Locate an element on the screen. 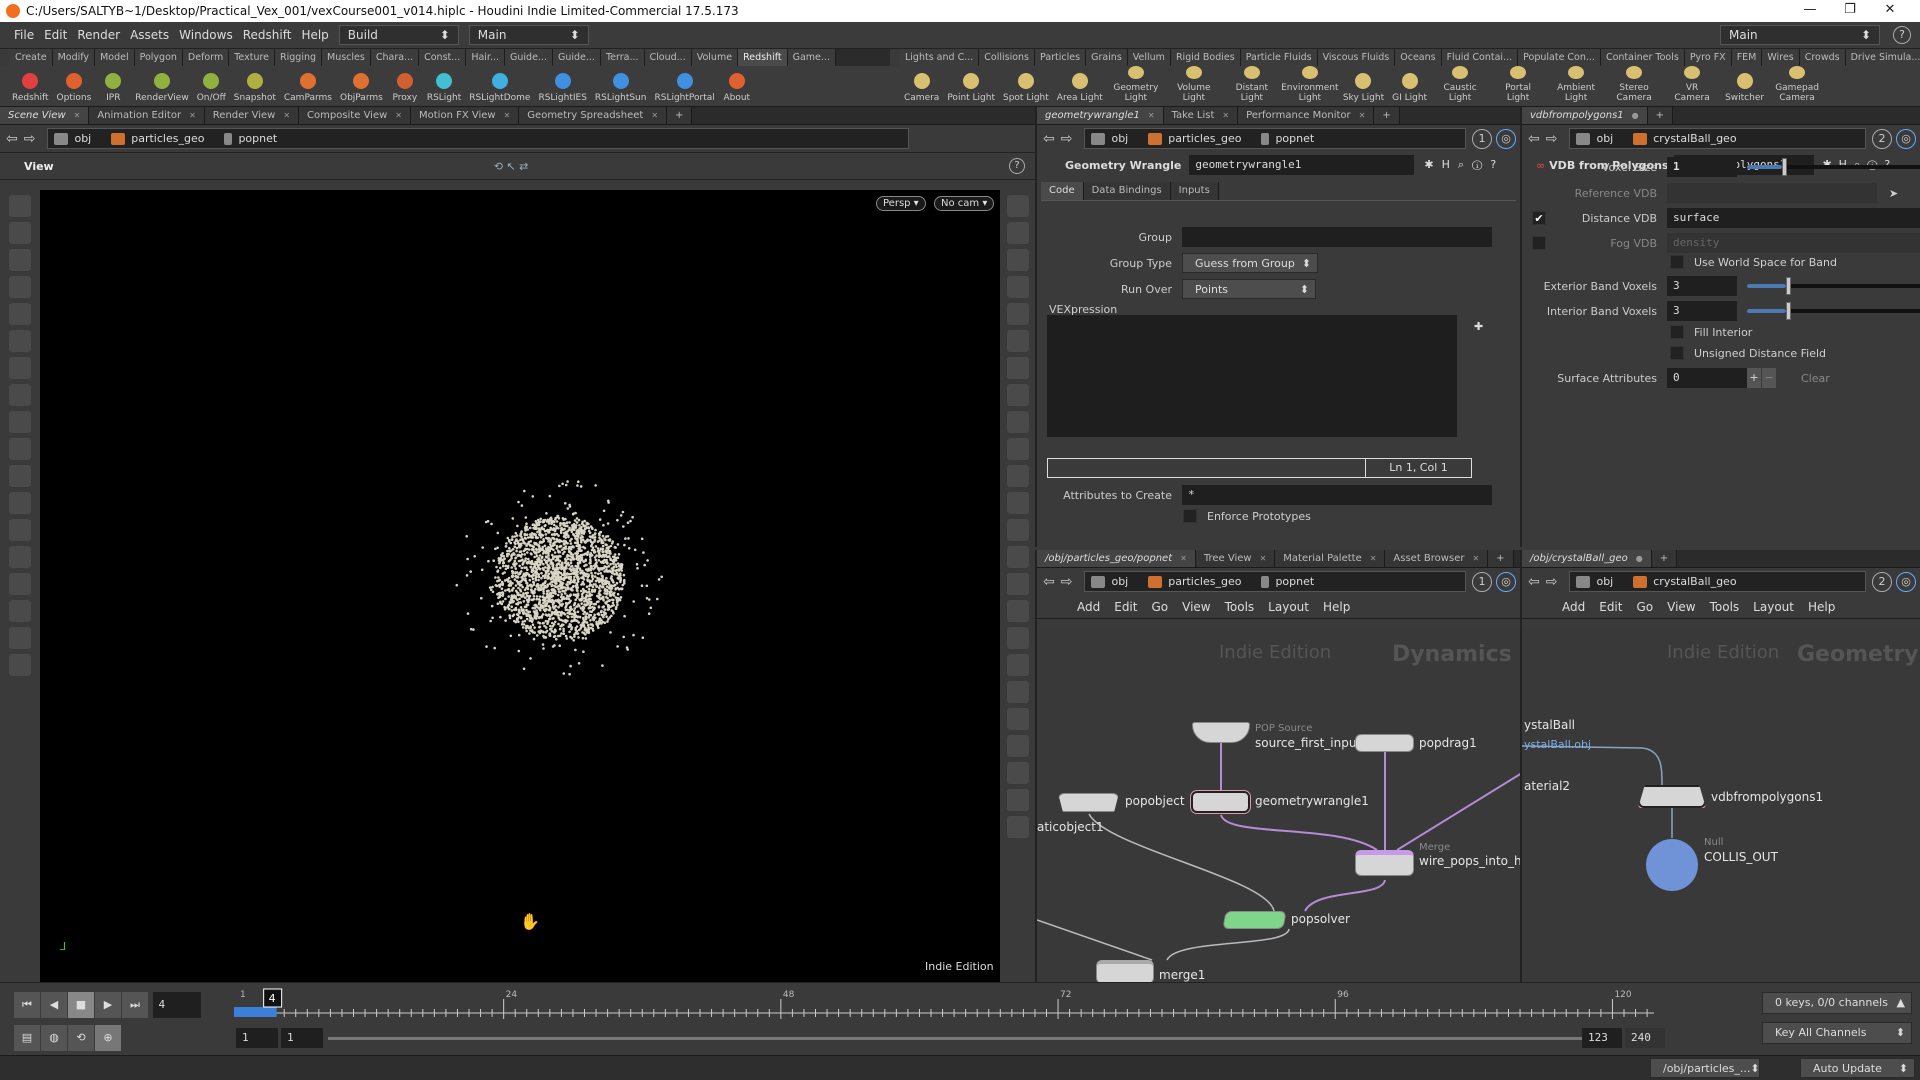 The height and width of the screenshot is (1080, 1920). pane-tab: Performance Monitor ✕ is located at coordinates (1306, 115).